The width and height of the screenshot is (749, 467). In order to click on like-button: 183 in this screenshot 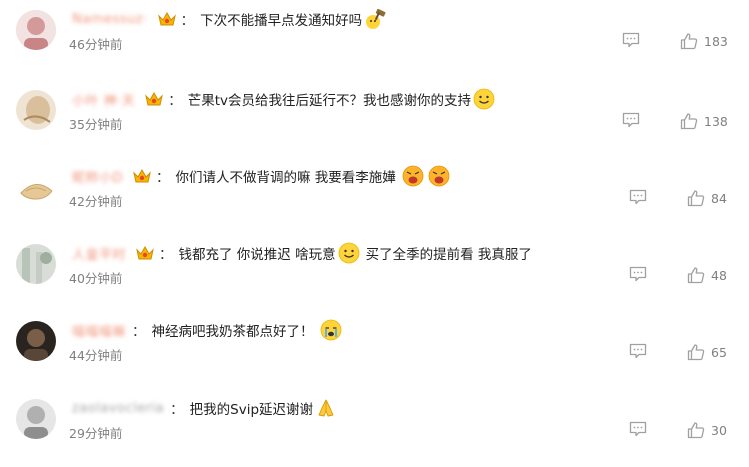, I will do `click(704, 41)`.